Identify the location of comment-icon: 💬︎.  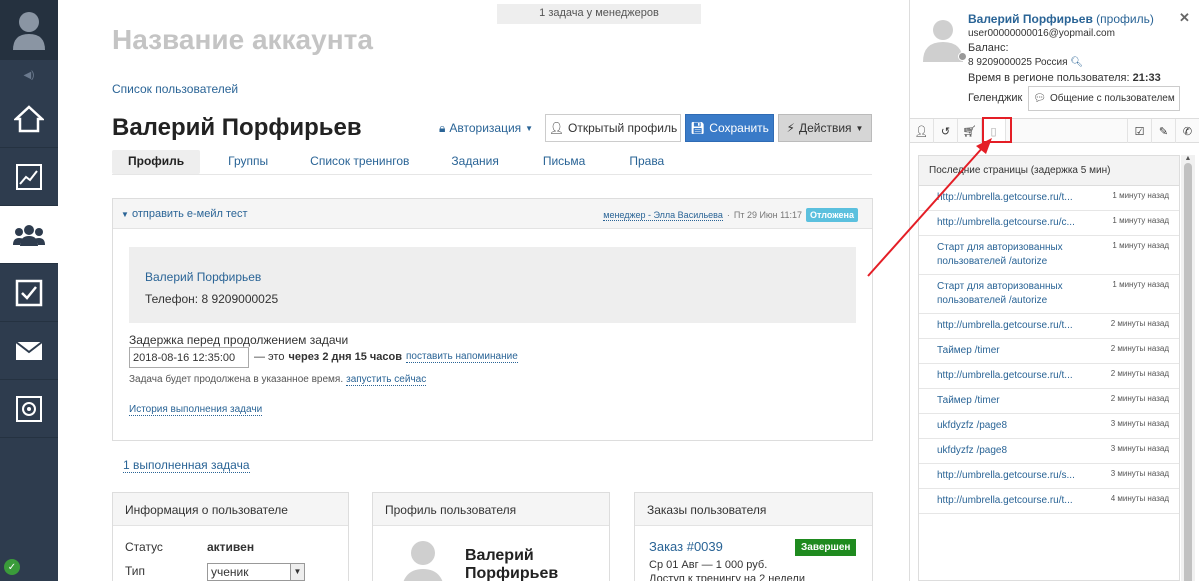
(1039, 98).